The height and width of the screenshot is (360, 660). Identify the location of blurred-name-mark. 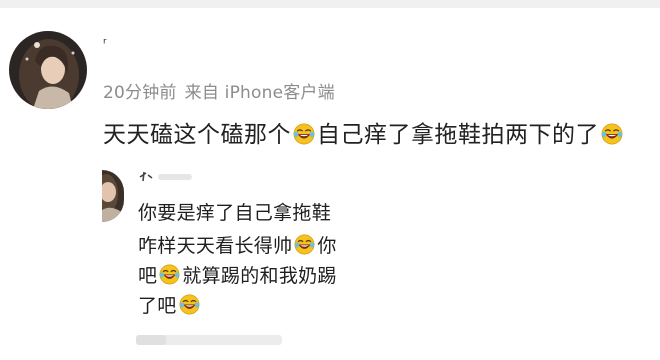
(165, 176).